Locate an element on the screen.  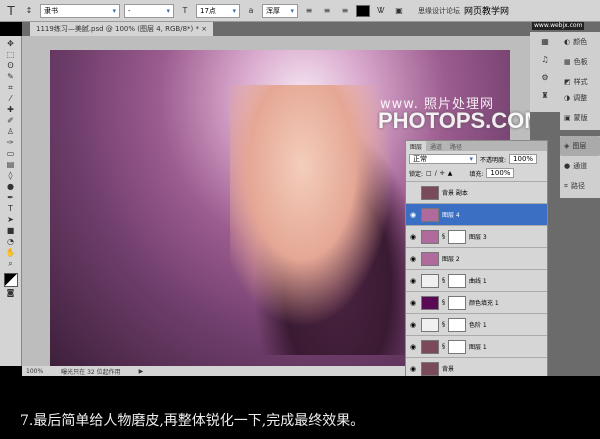
marquee-tool-icon: ⬚ is located at coordinates (11, 55).